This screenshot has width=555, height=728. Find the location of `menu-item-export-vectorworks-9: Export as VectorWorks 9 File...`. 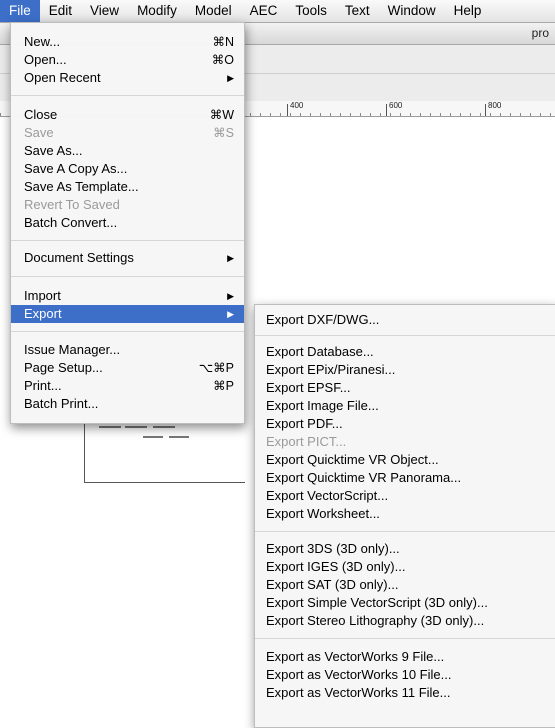

menu-item-export-vectorworks-9: Export as VectorWorks 9 File... is located at coordinates (405, 657).